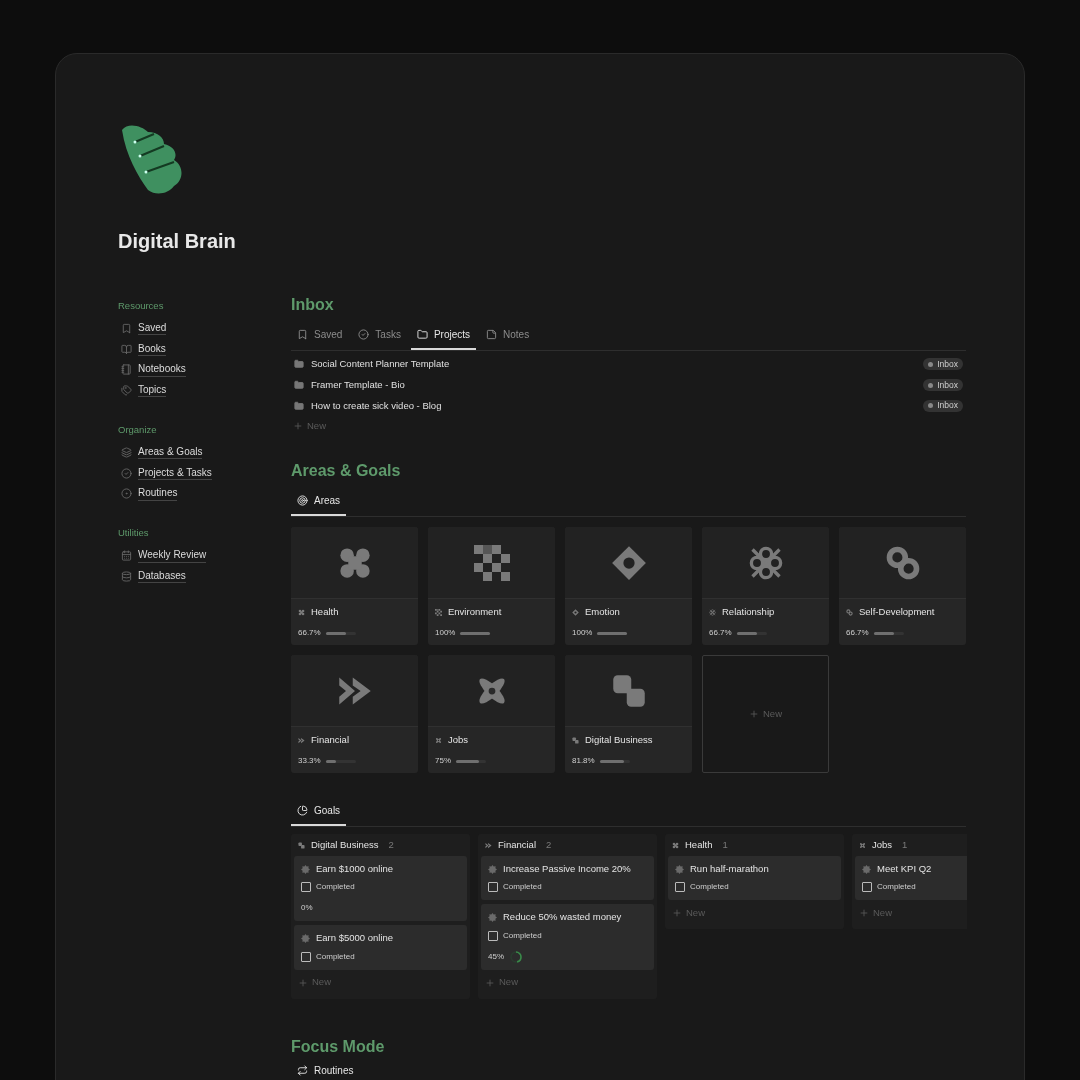 This screenshot has width=1080, height=1080. Describe the element at coordinates (911, 878) in the screenshot. I see `goal-card: Meet KPI Q2 Completed` at that location.